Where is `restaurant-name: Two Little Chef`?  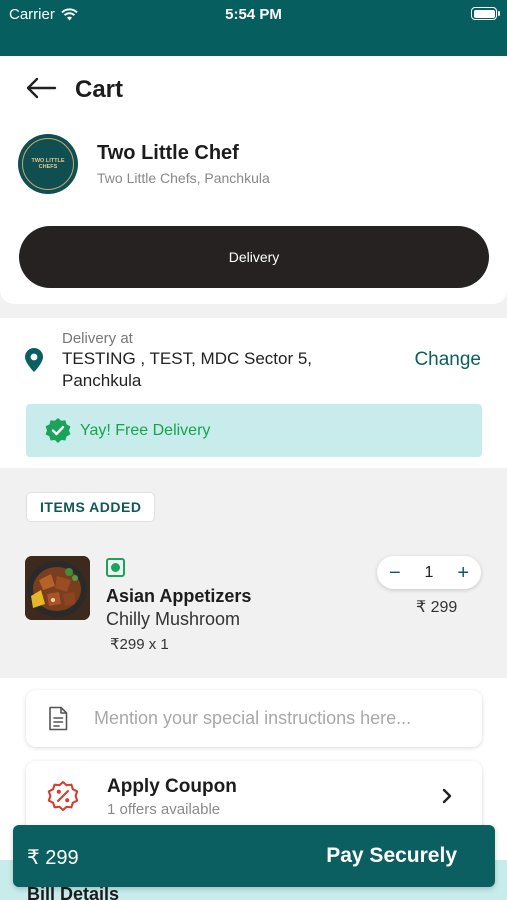
restaurant-name: Two Little Chef is located at coordinates (168, 153).